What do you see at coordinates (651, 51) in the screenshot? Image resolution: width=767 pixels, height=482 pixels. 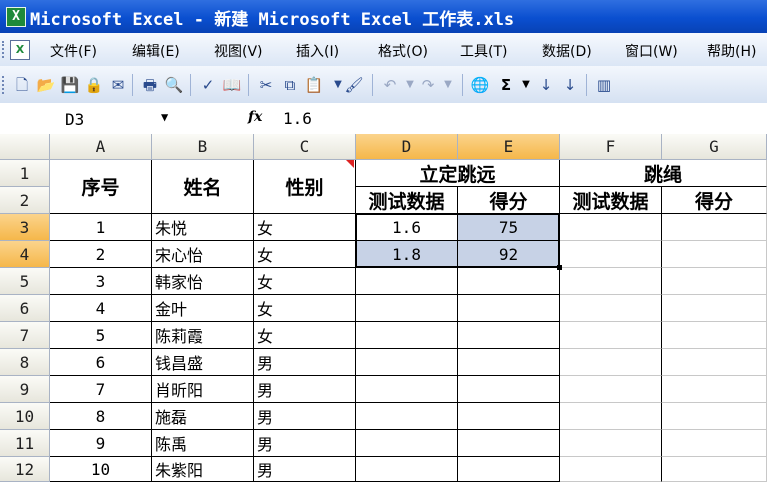 I see `menu-window: 窗口(W)` at bounding box center [651, 51].